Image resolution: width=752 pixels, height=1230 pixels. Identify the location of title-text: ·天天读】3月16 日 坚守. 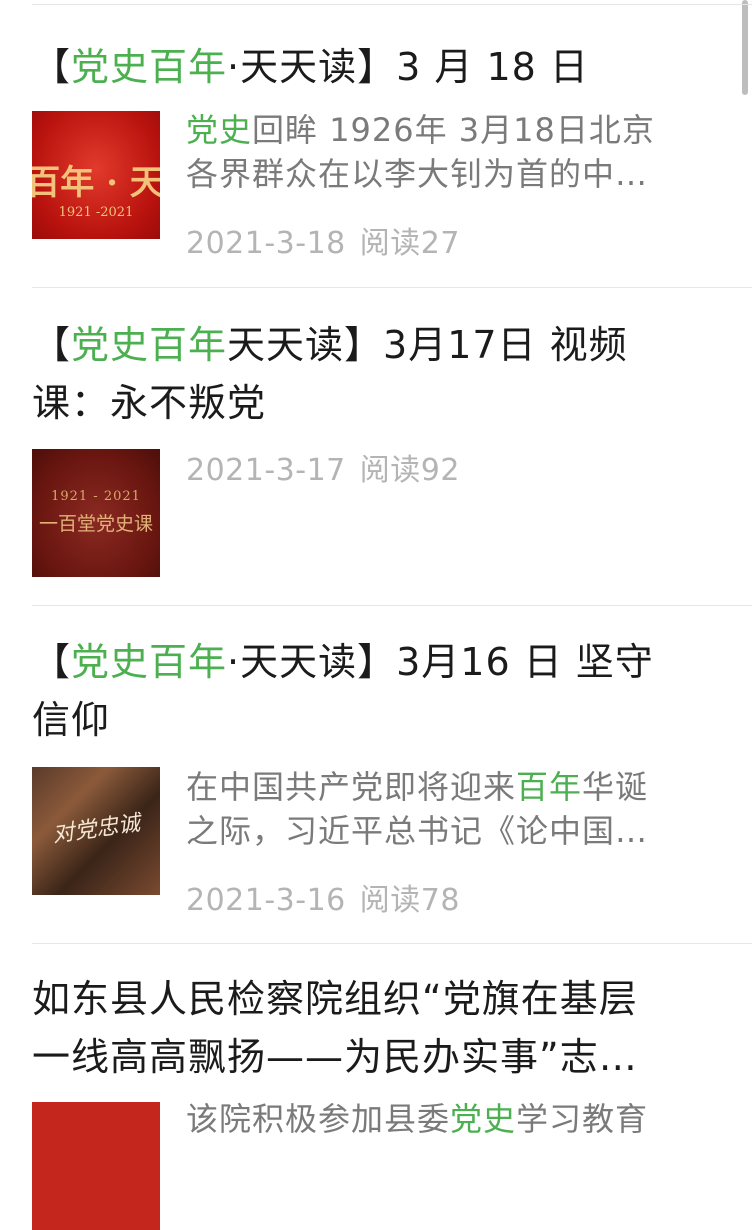
(440, 662).